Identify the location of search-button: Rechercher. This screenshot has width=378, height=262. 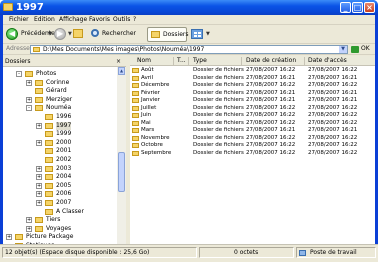
(119, 34).